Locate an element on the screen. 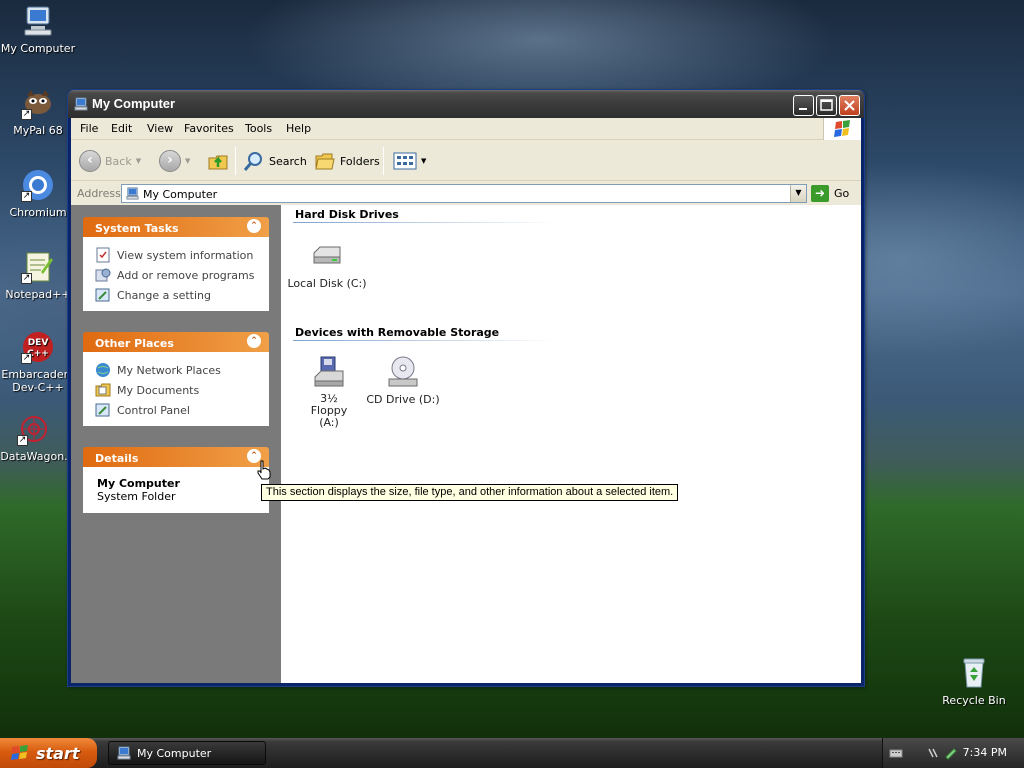 The image size is (1024, 768). desktop-icon-my-computer: My Computer is located at coordinates (39, 29).